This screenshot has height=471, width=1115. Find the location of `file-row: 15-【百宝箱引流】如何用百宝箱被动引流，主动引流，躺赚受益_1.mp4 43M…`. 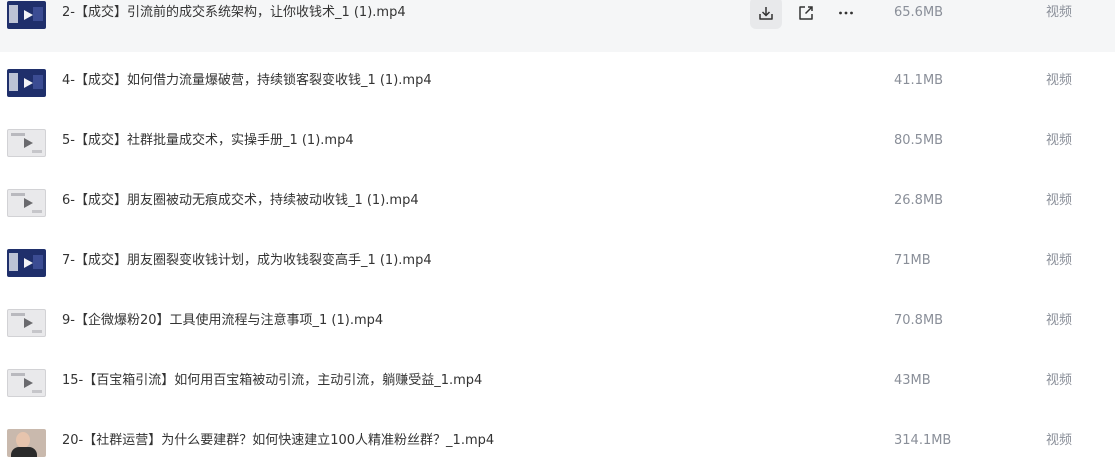

file-row: 15-【百宝箱引流】如何用百宝箱被动引流，主动引流，躺赚受益_1.mp4 43M… is located at coordinates (557, 390).